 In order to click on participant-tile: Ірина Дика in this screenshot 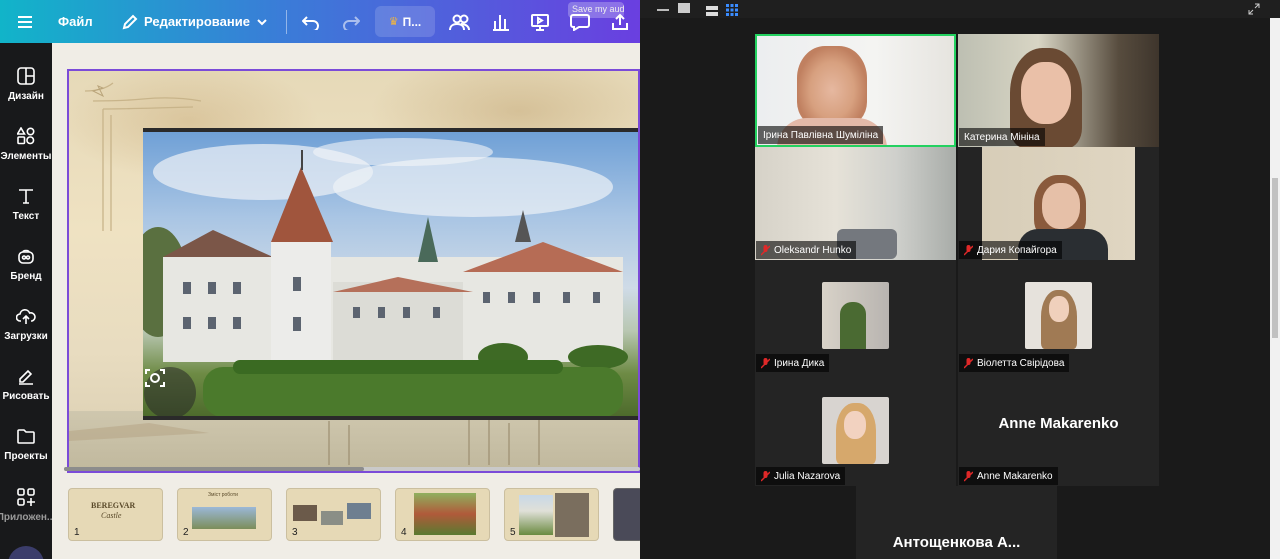, I will do `click(855, 316)`.